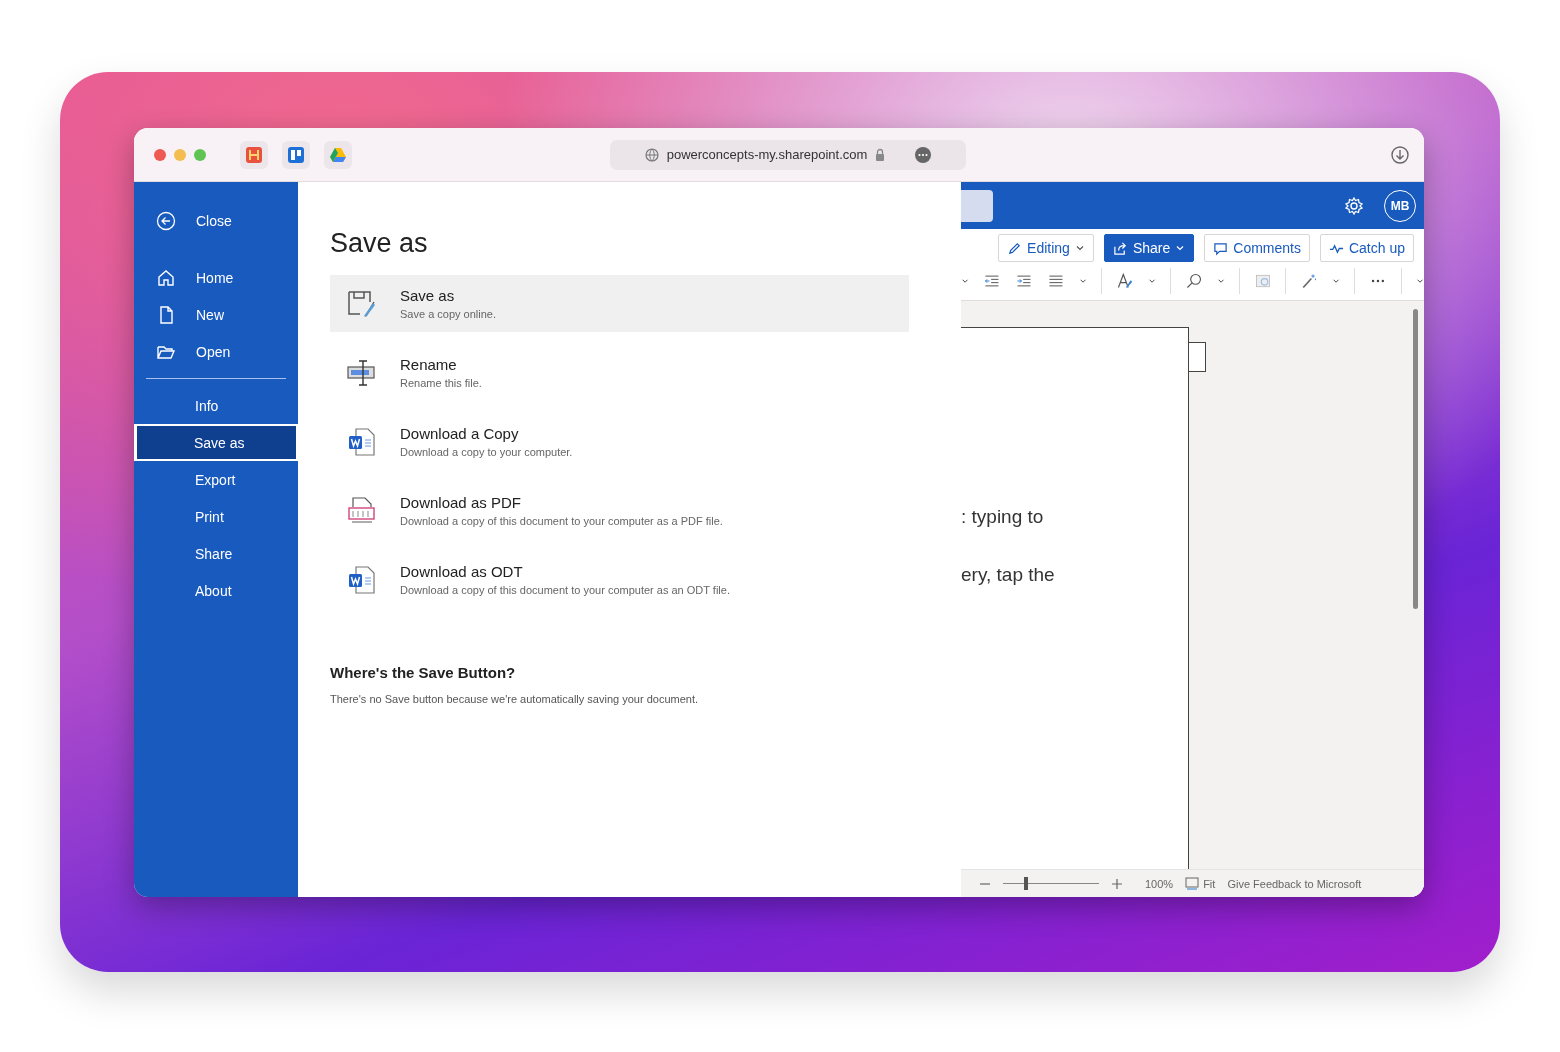  I want to click on option-description: Download a copy of this document to your computer as a PDF file., so click(561, 521).